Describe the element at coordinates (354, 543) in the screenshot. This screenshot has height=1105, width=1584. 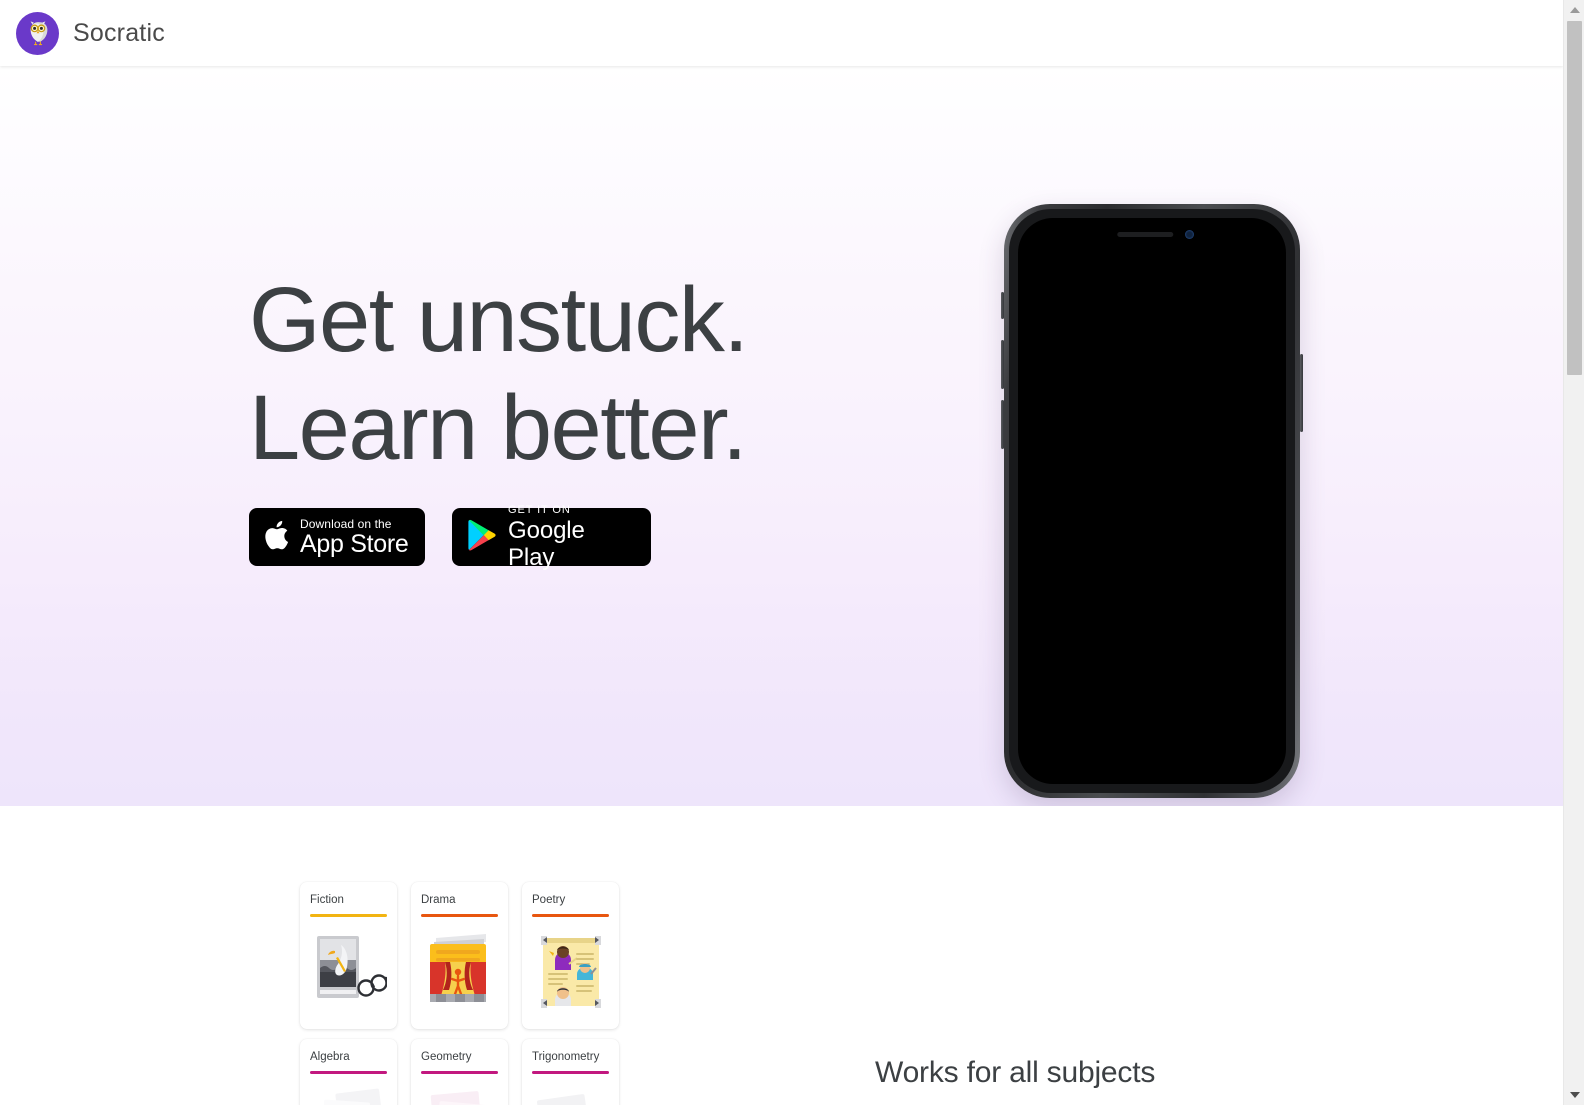
I see `app-store-badge-title: App Store` at that location.